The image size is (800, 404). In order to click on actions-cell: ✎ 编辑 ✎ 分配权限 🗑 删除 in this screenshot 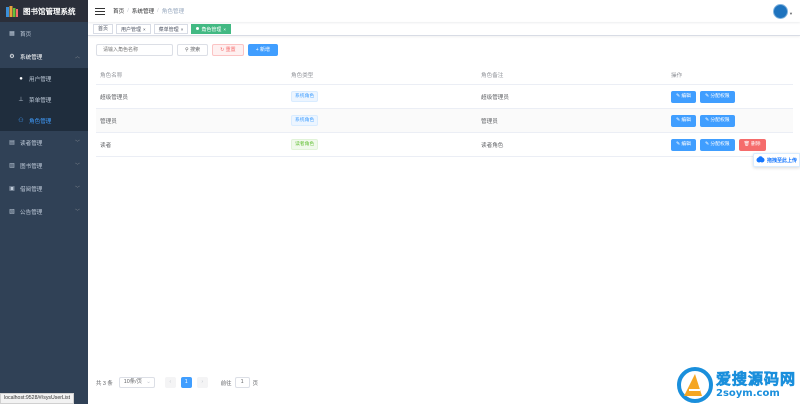, I will do `click(730, 144)`.